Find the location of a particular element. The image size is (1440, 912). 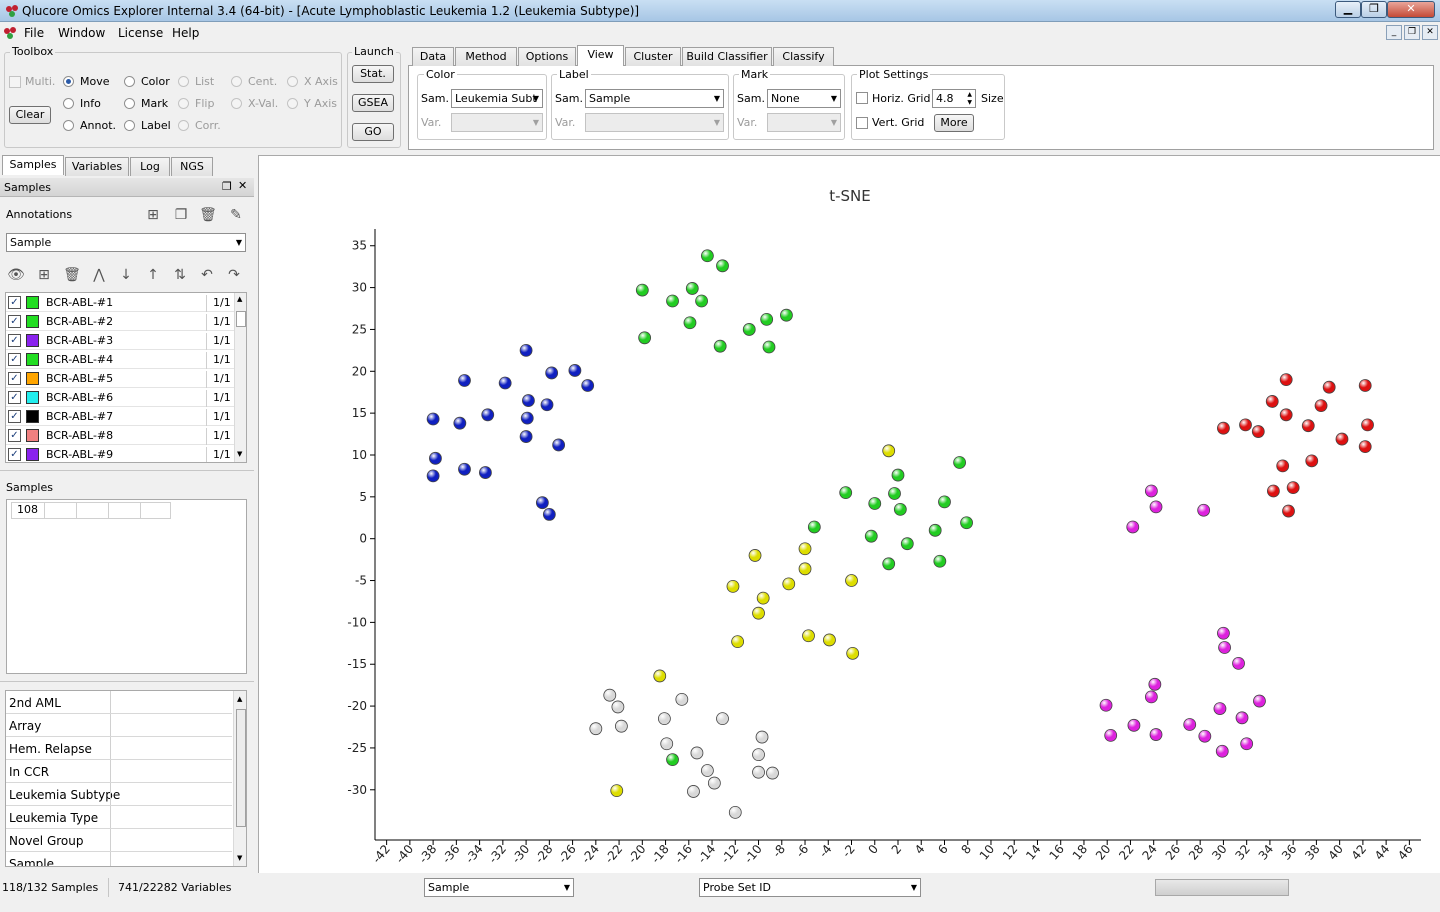

menu-window: Window is located at coordinates (81, 33).